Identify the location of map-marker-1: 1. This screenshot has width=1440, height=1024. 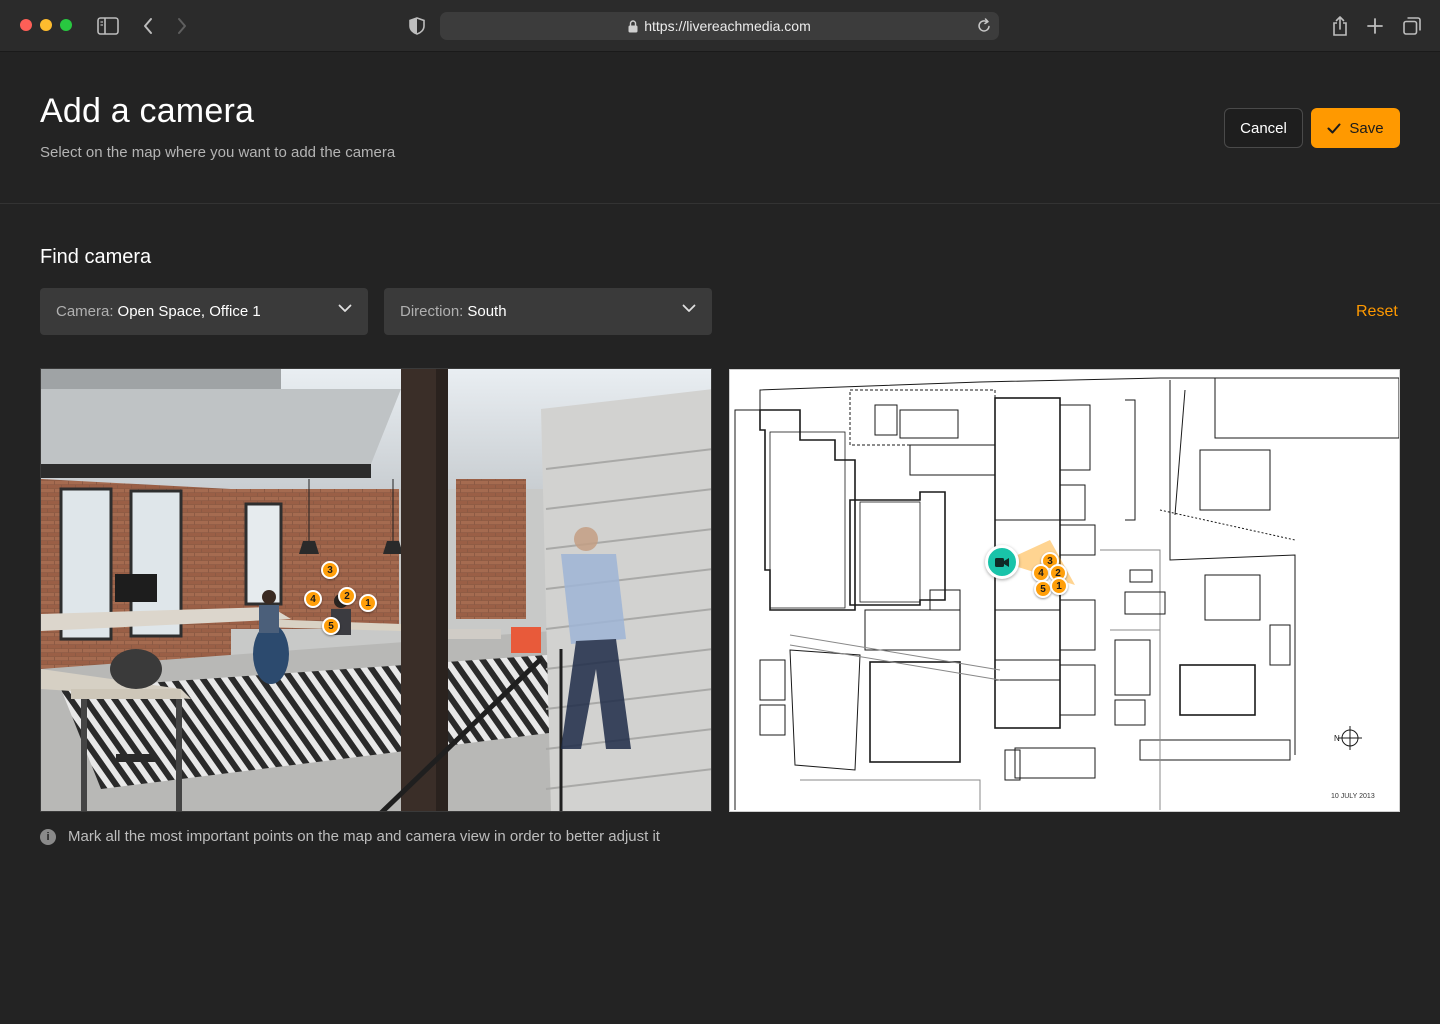
(1059, 586).